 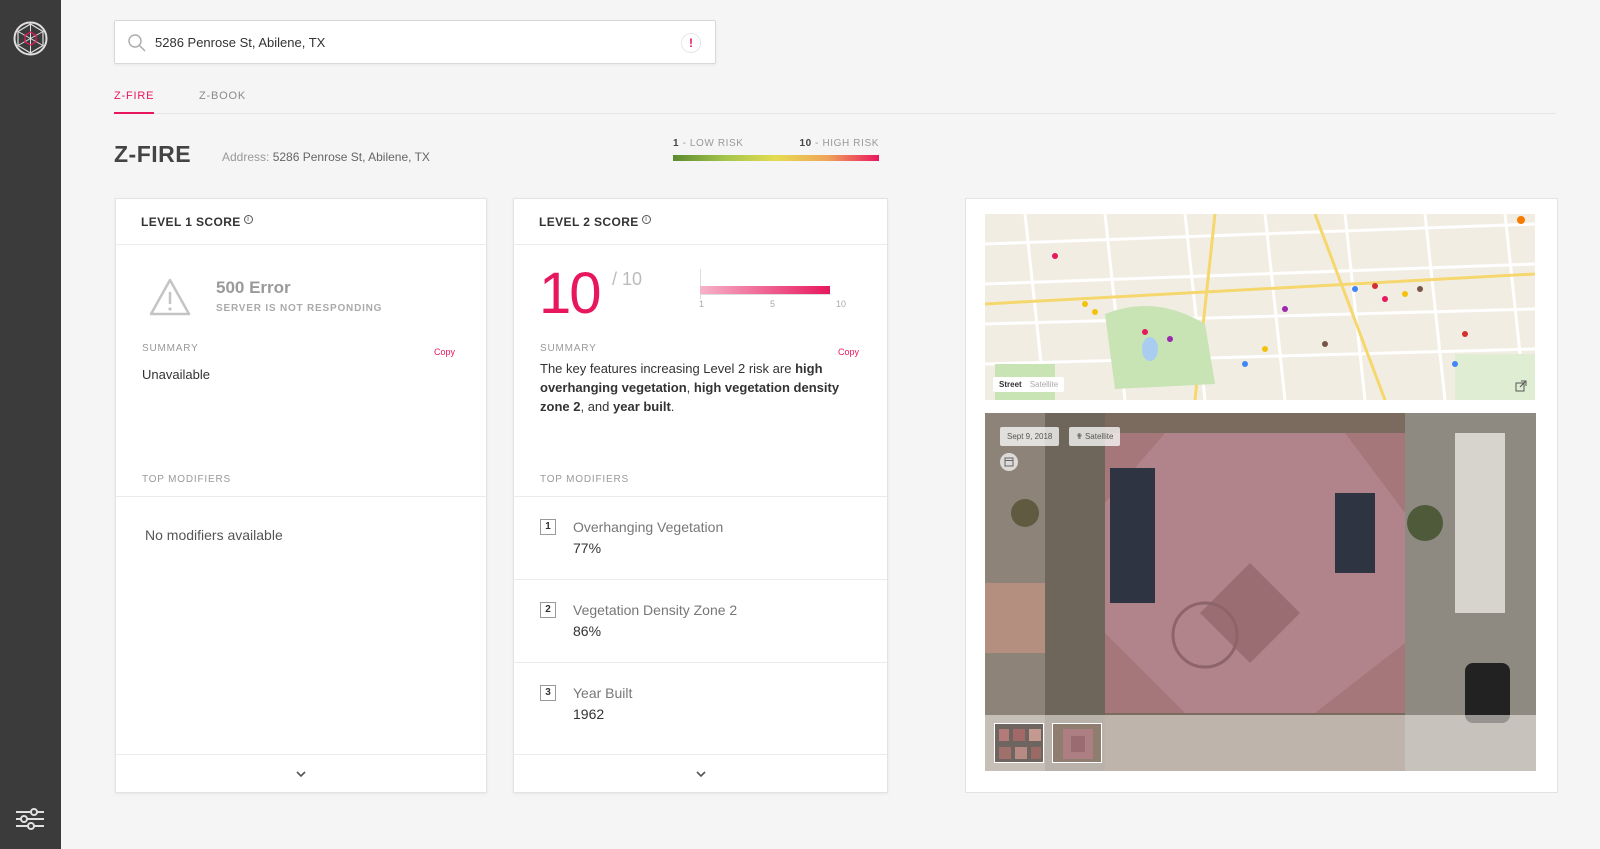 I want to click on gauge-tick: 5, so click(x=773, y=304).